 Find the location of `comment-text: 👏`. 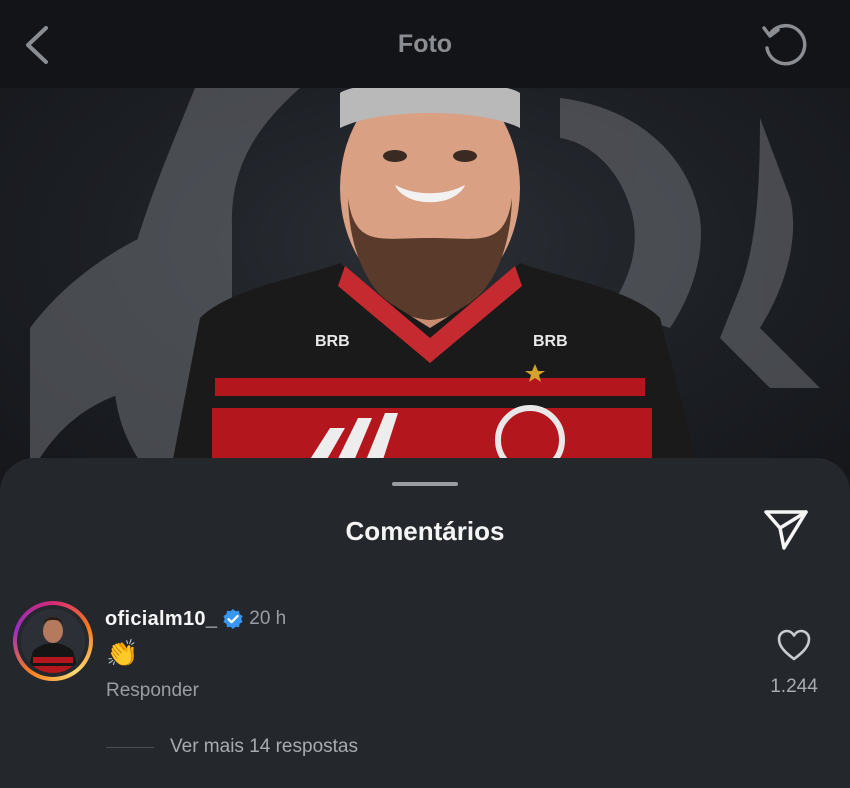

comment-text: 👏 is located at coordinates (122, 653).